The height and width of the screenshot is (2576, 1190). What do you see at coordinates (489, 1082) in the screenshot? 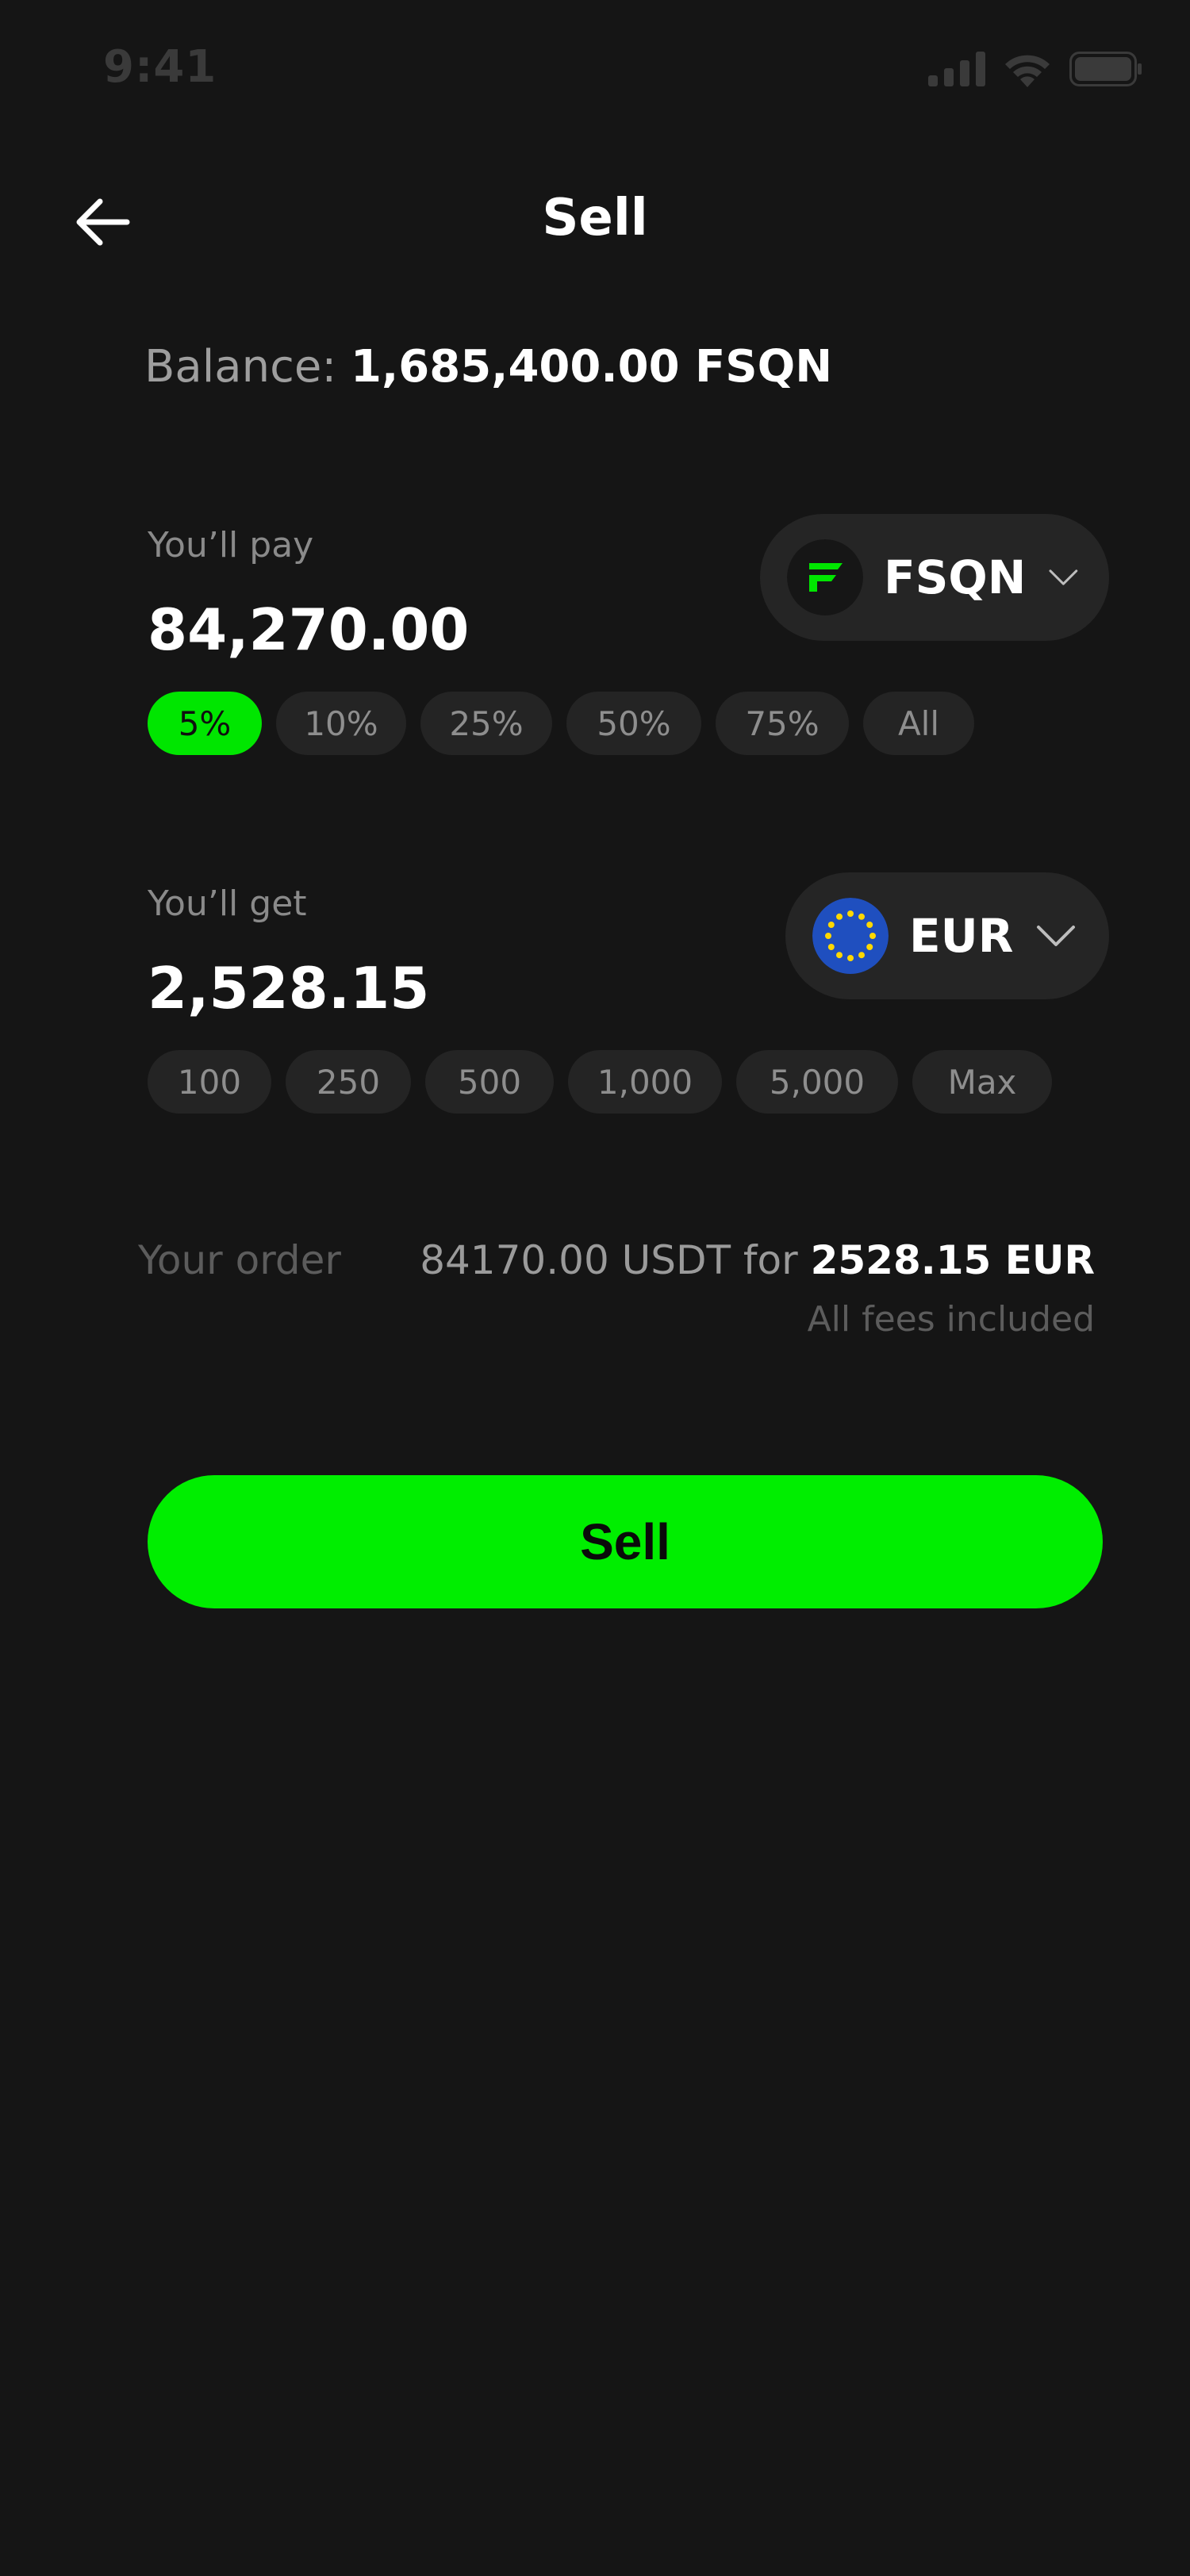
I see `chip-500: 500` at bounding box center [489, 1082].